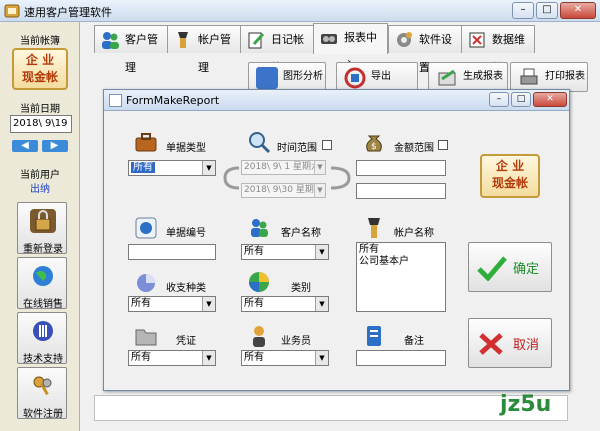  Describe the element at coordinates (141, 357) in the screenshot. I see `voucher-value: 所有` at that location.